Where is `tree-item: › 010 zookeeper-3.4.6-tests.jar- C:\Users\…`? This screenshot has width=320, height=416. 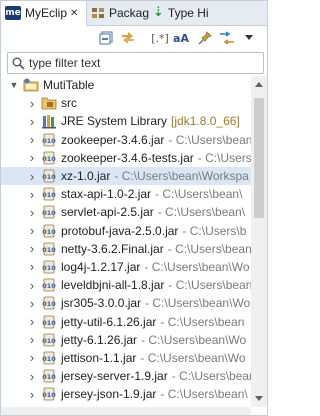
tree-item: › 010 zookeeper-3.4.6-tests.jar- C:\Users\… is located at coordinates (126, 158).